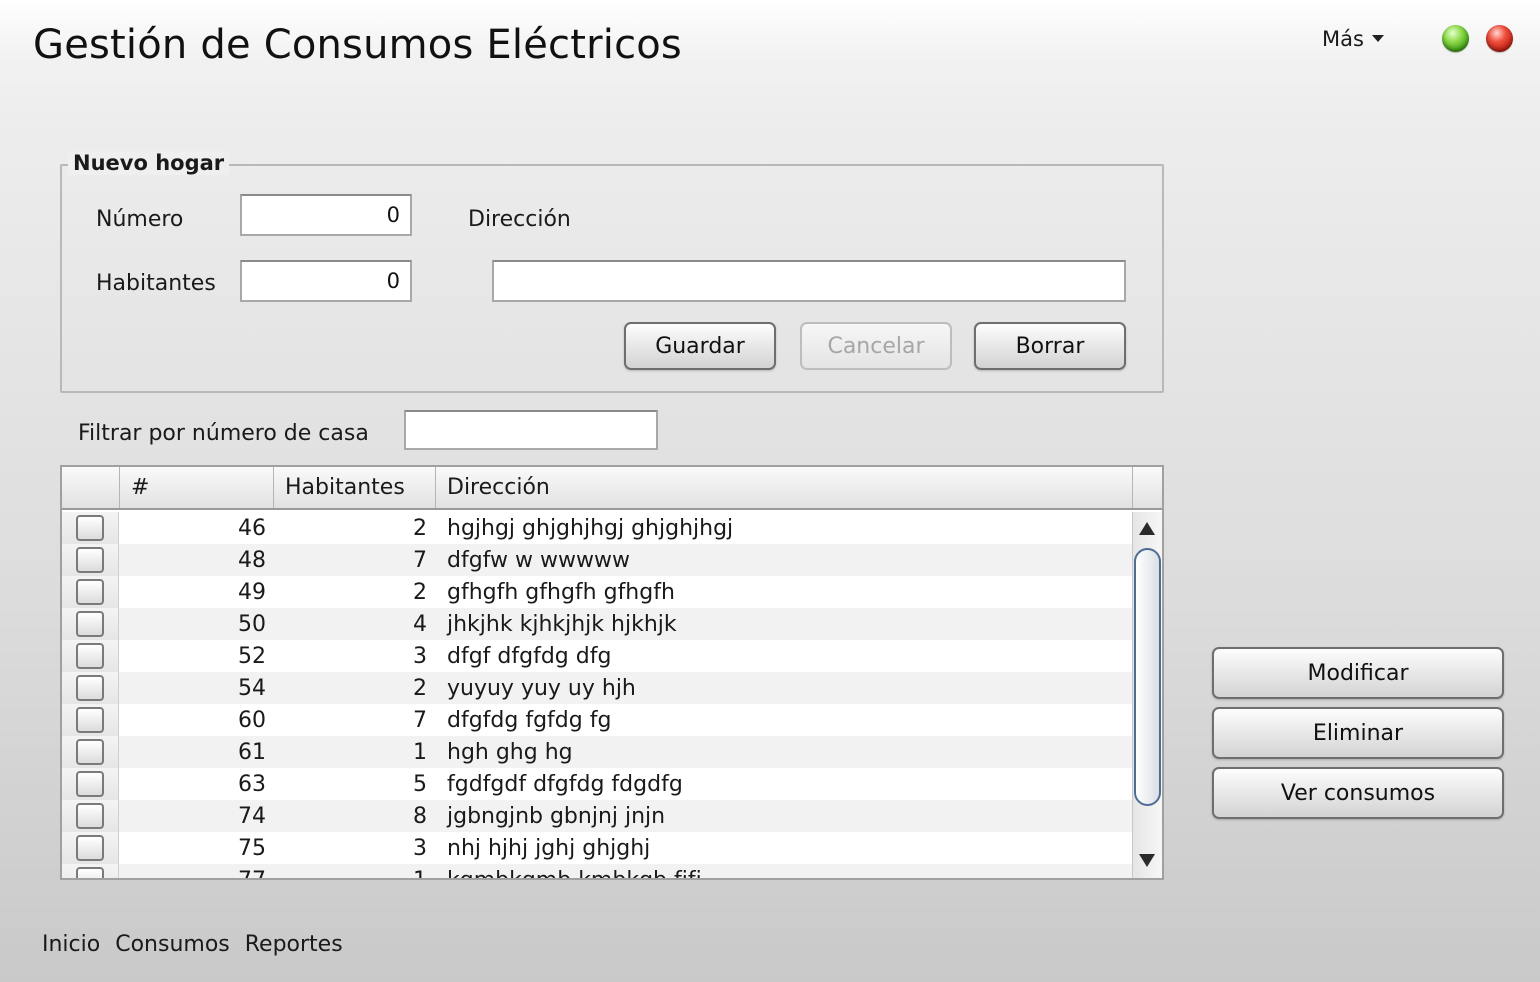 The width and height of the screenshot is (1540, 982). Describe the element at coordinates (71, 944) in the screenshot. I see `nav-inicio: Inicio` at that location.